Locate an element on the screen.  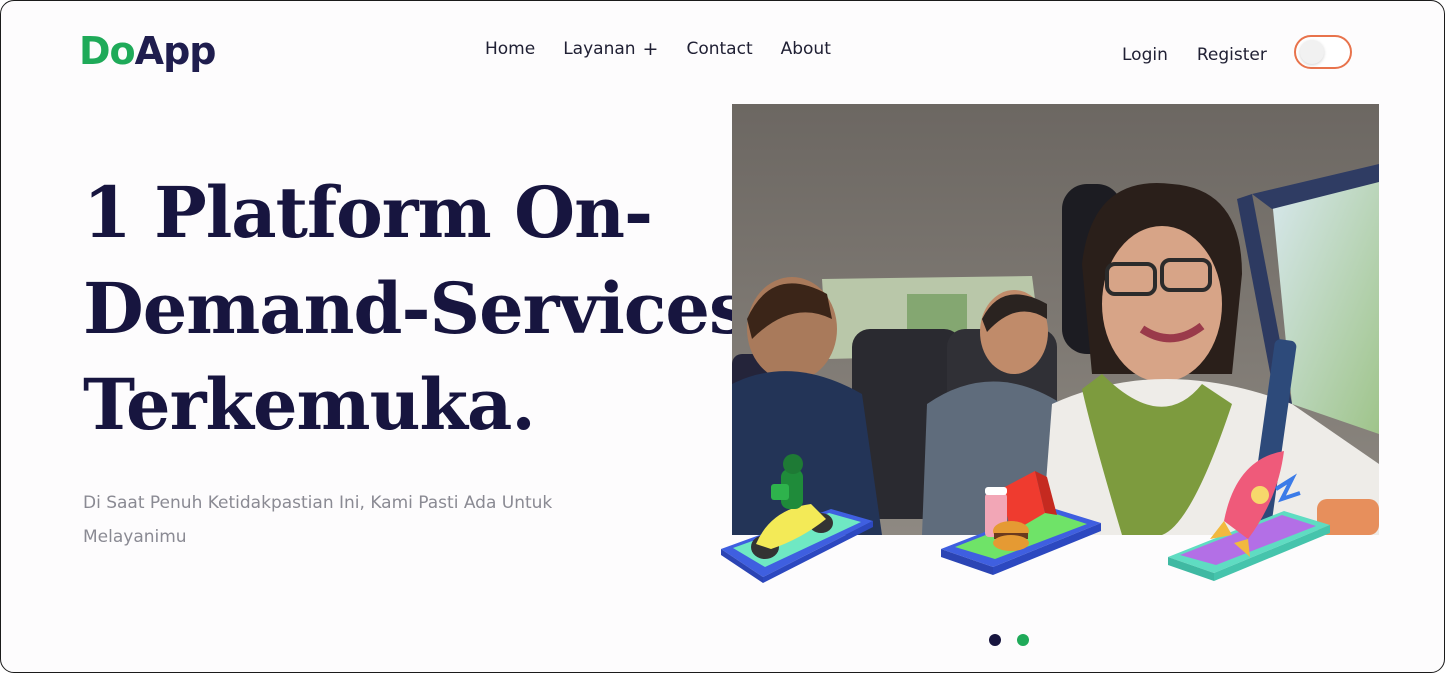
nav-item-home: Home is located at coordinates (510, 49).